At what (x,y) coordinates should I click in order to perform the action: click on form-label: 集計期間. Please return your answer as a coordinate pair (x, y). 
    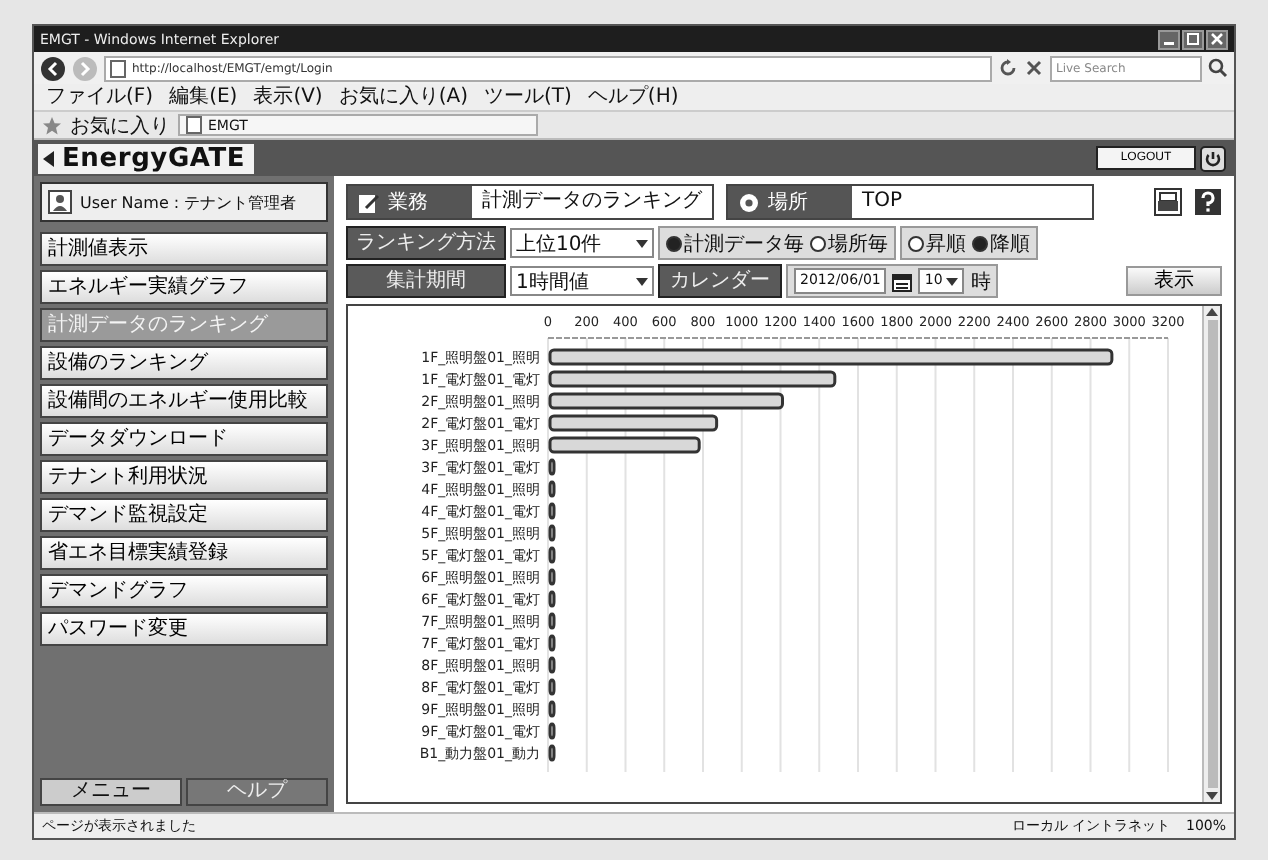
    Looking at the image, I should click on (426, 281).